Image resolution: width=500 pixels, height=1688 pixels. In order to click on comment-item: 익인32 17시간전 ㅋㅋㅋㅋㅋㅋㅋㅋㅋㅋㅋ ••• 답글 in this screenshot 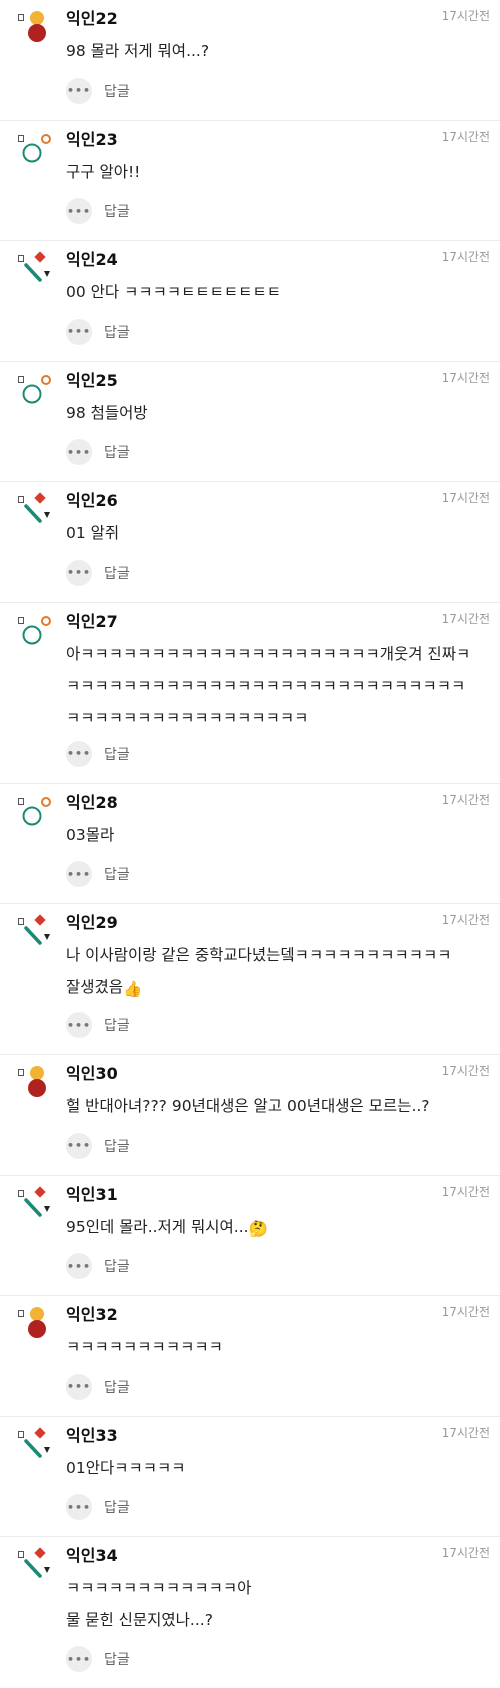, I will do `click(250, 1356)`.